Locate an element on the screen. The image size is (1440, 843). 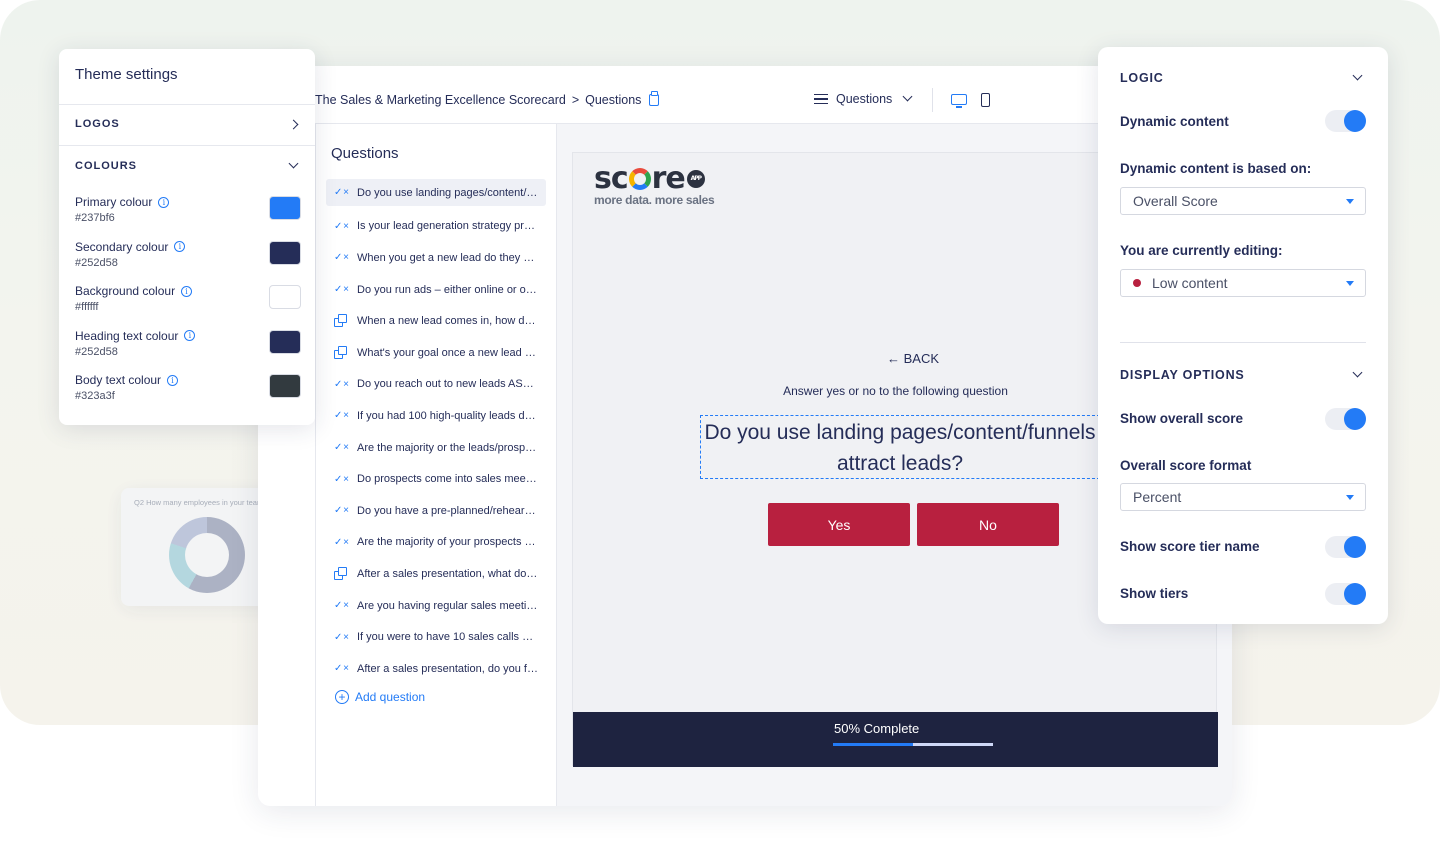
show-overall-score-toggle is located at coordinates (1345, 419).